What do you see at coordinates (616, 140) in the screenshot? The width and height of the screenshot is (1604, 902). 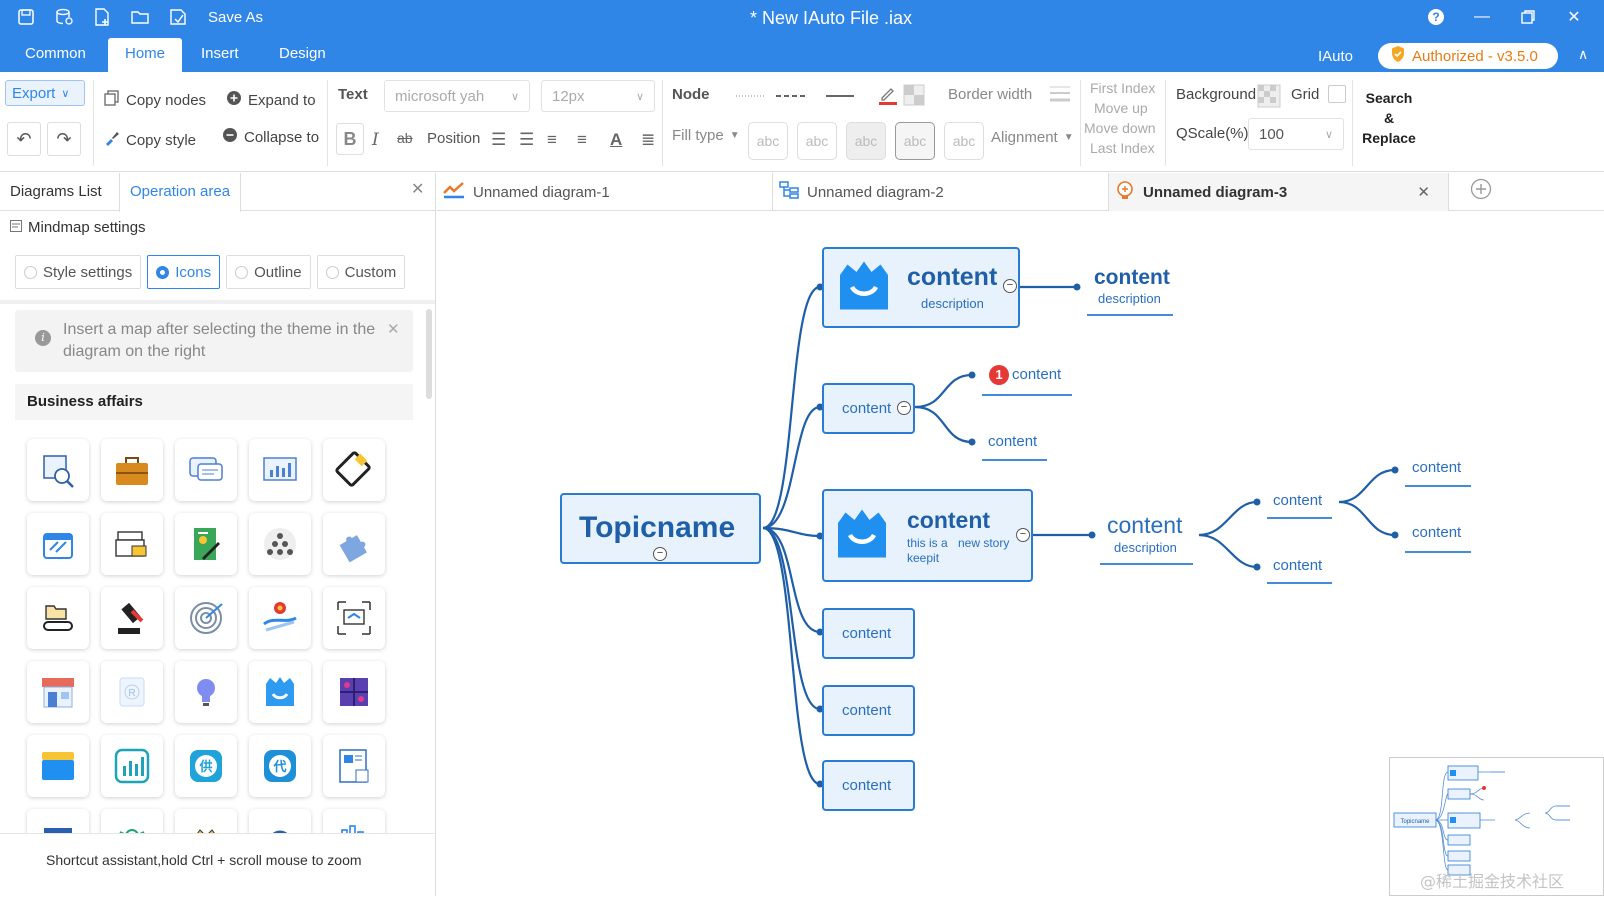 I see `font-color-icon: A` at bounding box center [616, 140].